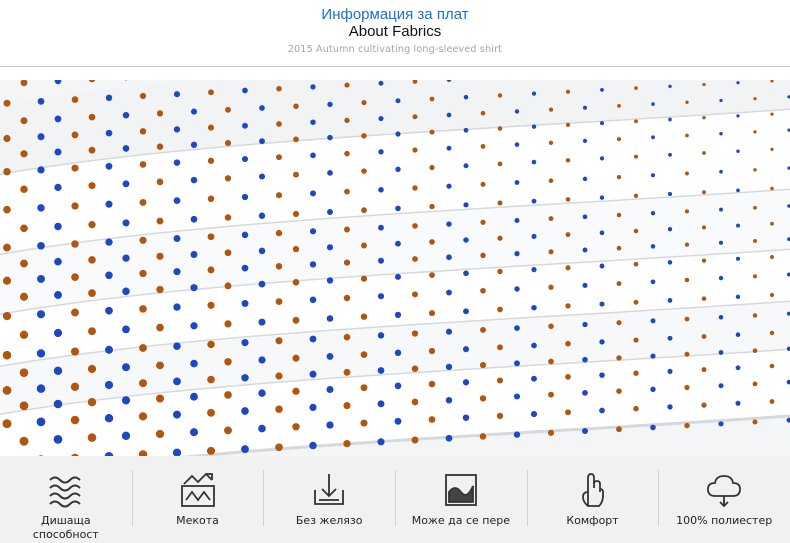 Image resolution: width=790 pixels, height=543 pixels. Describe the element at coordinates (198, 490) in the screenshot. I see `softness-icon` at that location.